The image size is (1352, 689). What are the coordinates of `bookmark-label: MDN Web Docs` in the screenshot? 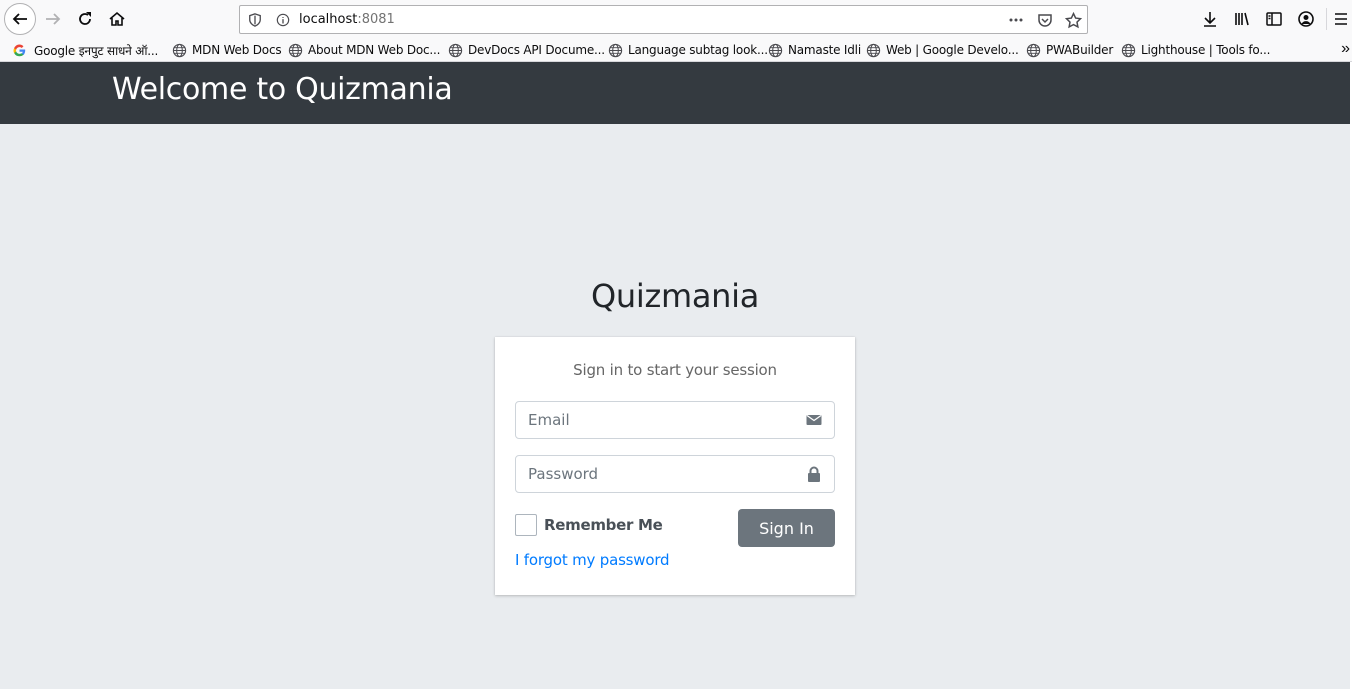 It's located at (237, 50).